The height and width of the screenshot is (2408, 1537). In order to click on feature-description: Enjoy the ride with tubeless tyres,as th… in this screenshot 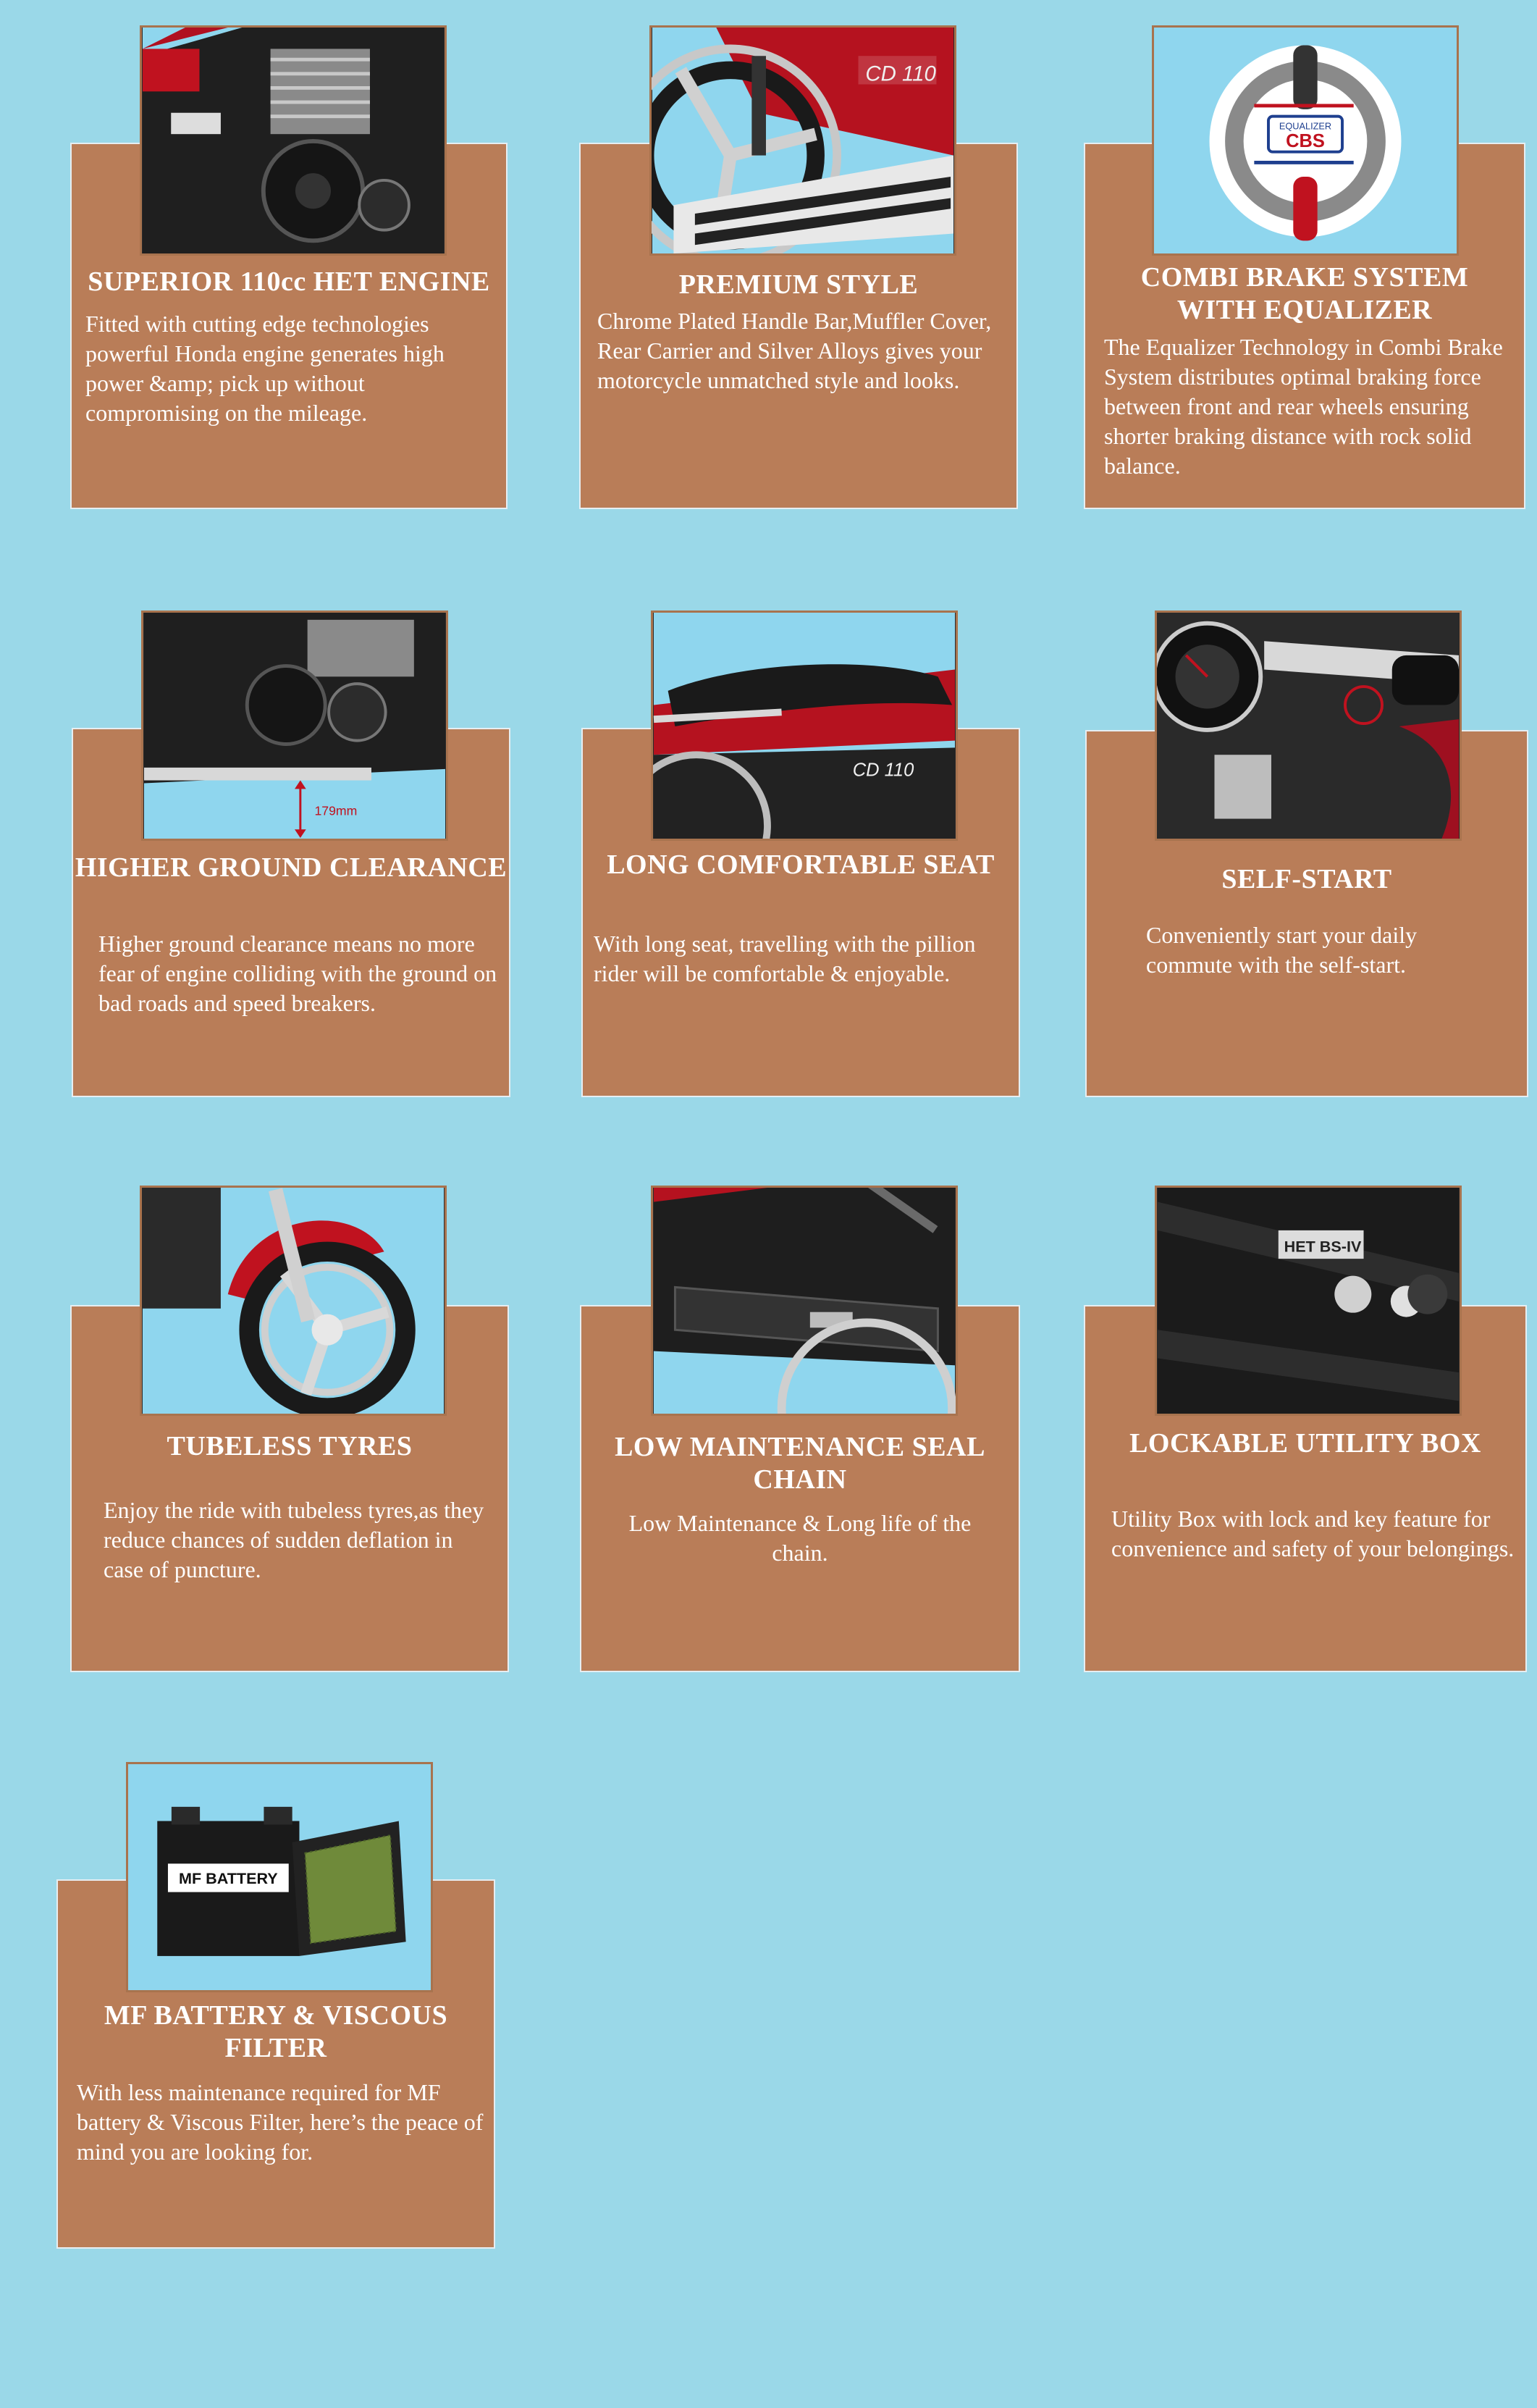, I will do `click(294, 1539)`.